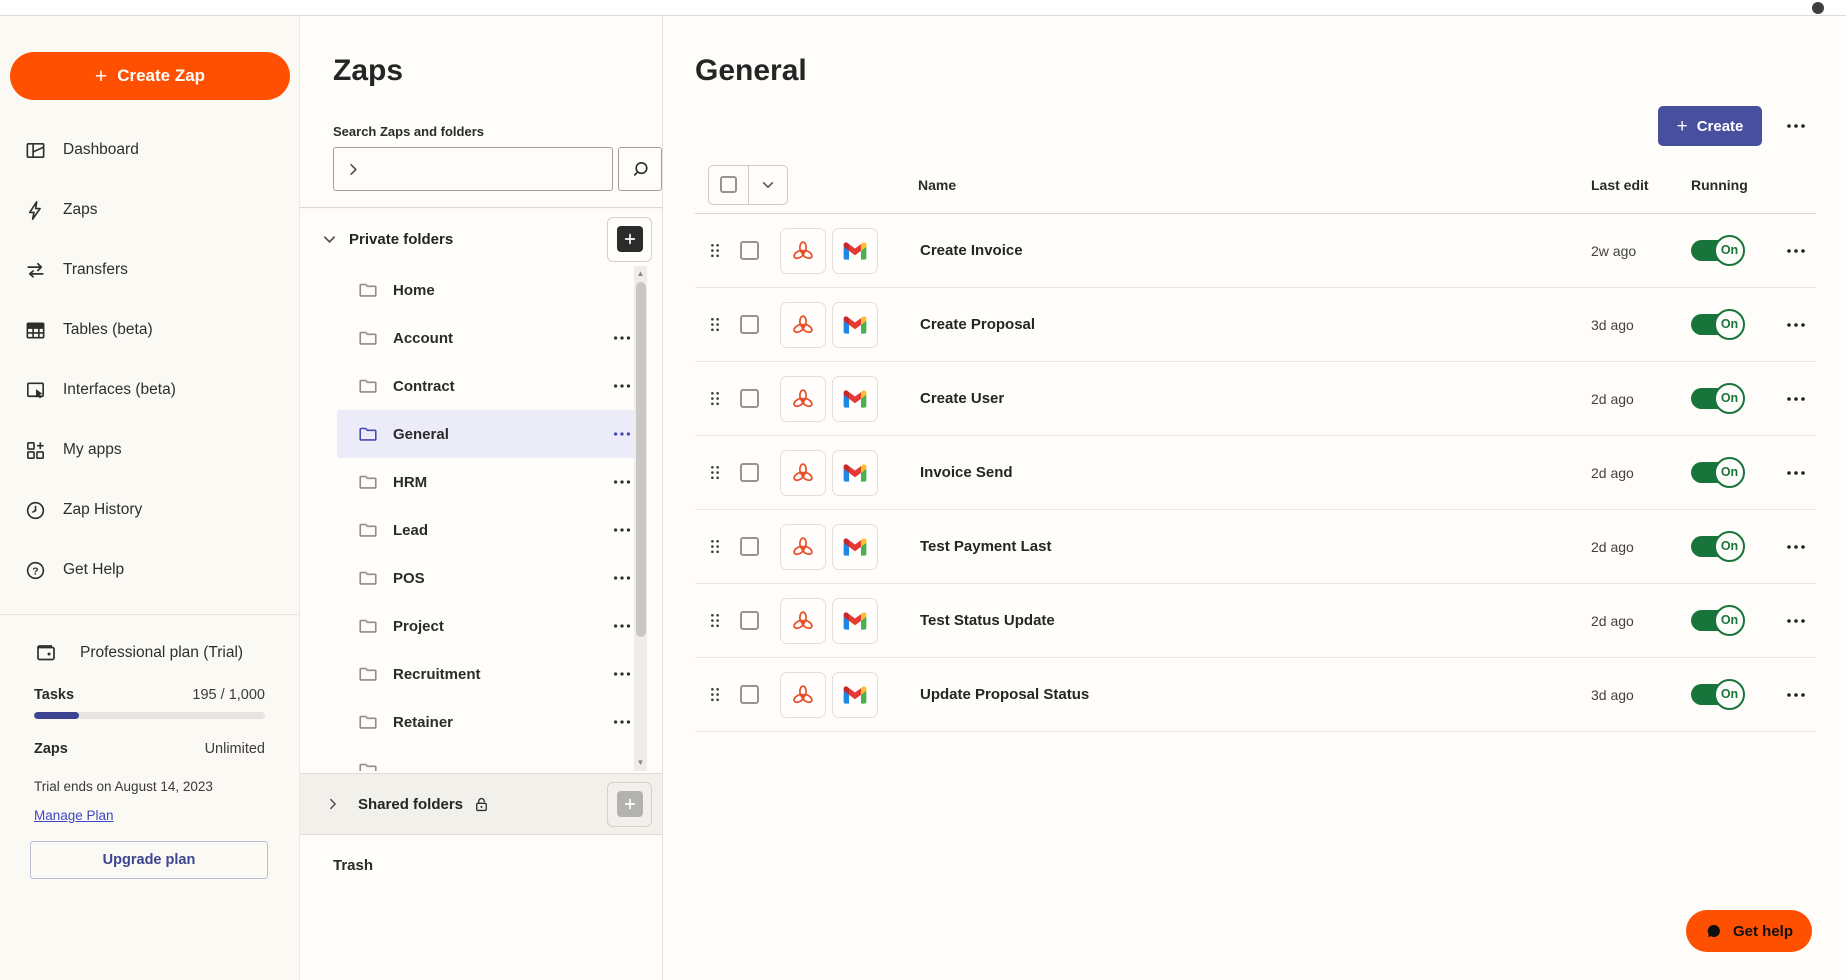 This screenshot has width=1846, height=980. What do you see at coordinates (1255, 185) in the screenshot?
I see `table-header: Name Last edit Running` at bounding box center [1255, 185].